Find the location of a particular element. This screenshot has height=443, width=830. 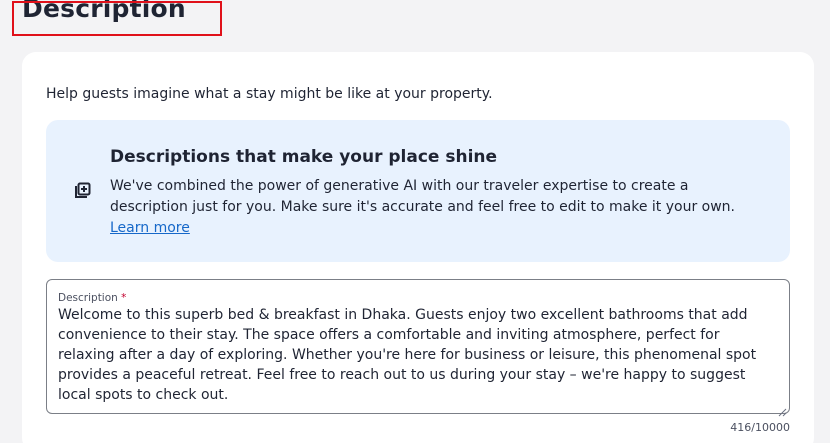

description-label-text: Description is located at coordinates (88, 298).